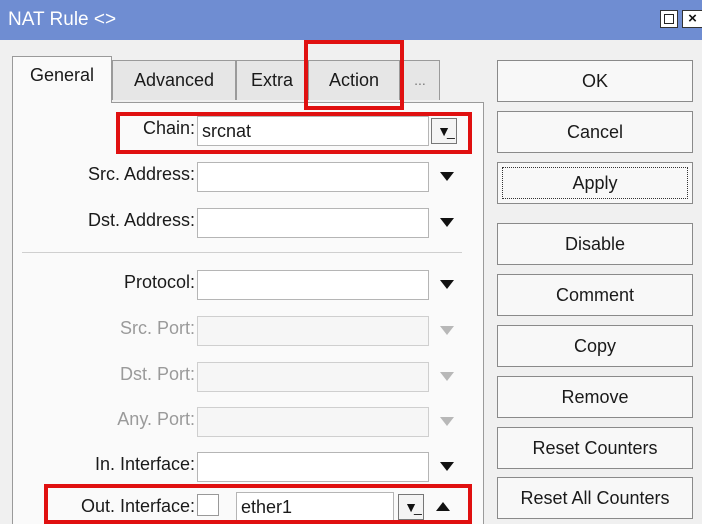  I want to click on dst-address-dropdown-icon, so click(447, 222).